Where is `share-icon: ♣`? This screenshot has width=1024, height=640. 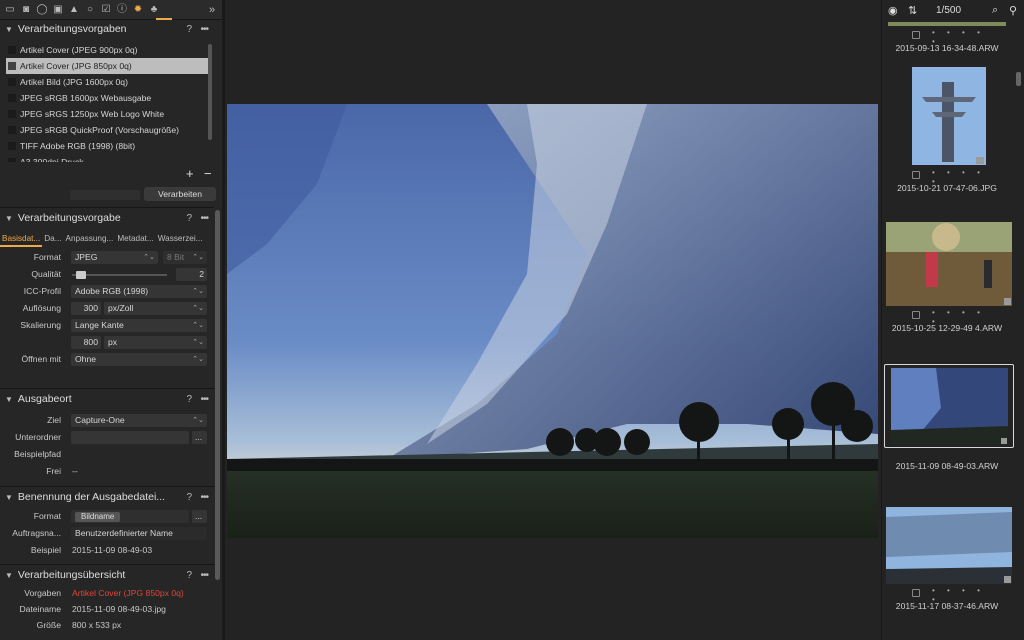
share-icon: ♣ is located at coordinates (154, 10).